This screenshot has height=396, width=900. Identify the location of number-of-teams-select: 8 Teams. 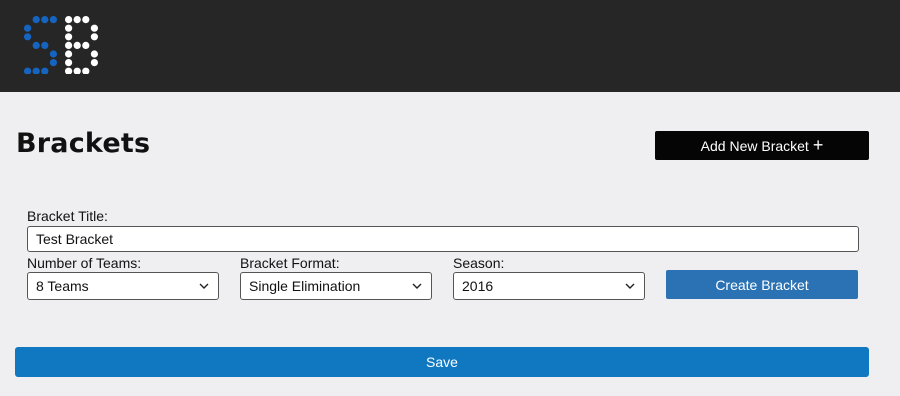
(123, 286).